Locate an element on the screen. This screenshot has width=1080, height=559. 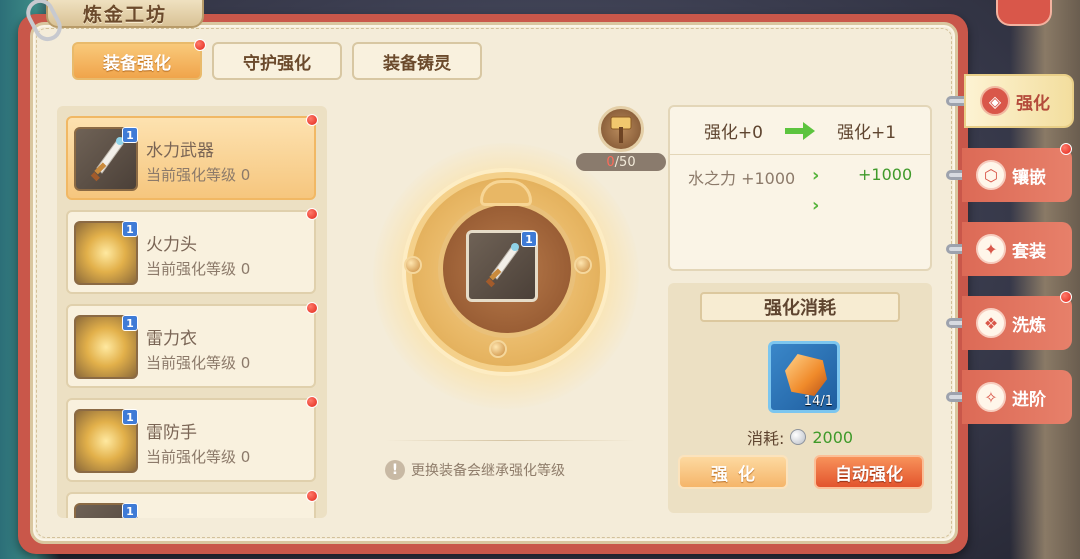
selected-equipment-slot: 1 is located at coordinates (502, 266).